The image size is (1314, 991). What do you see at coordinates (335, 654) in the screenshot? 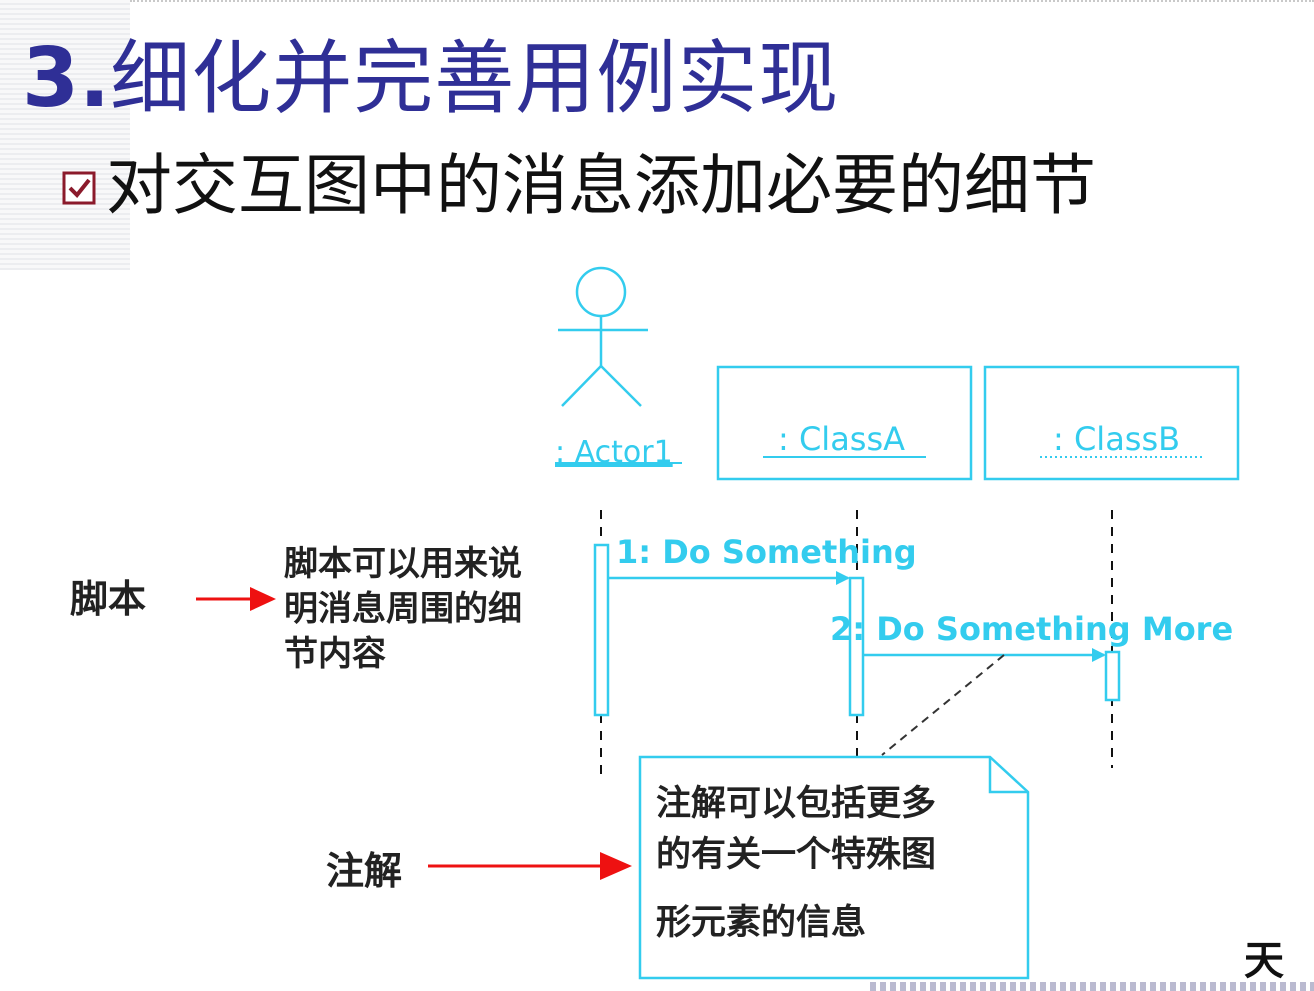
I see `script-text-line-3: 节内容` at bounding box center [335, 654].